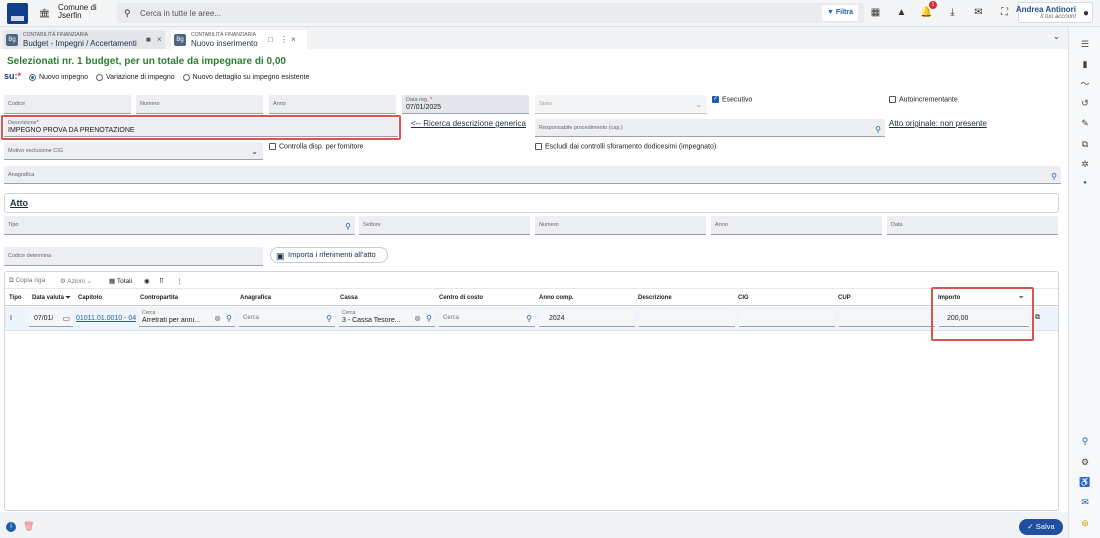 This screenshot has height=538, width=1100. Describe the element at coordinates (179, 225) in the screenshot. I see `atto-tipo-field: Tipo ⚲` at that location.